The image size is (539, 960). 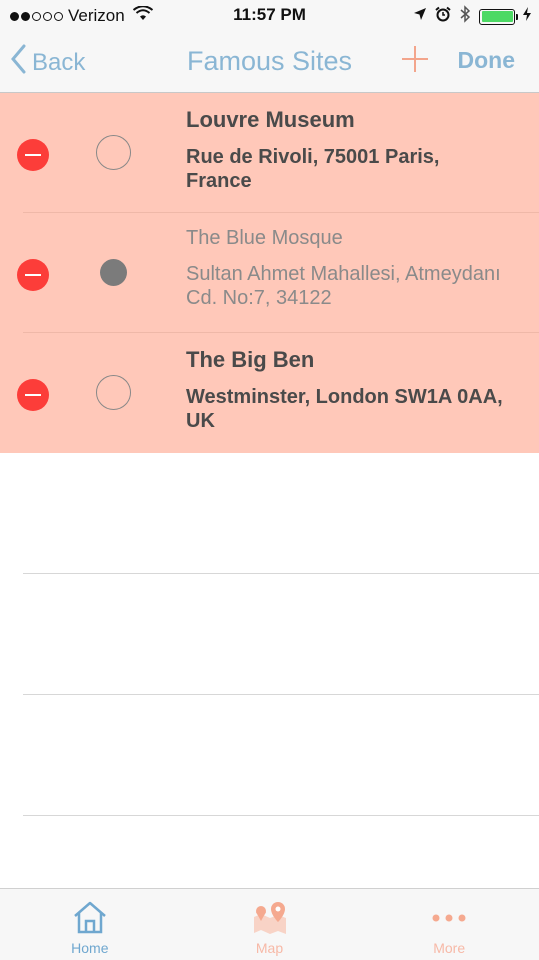 What do you see at coordinates (465, 16) in the screenshot?
I see `bluetooth-icon` at bounding box center [465, 16].